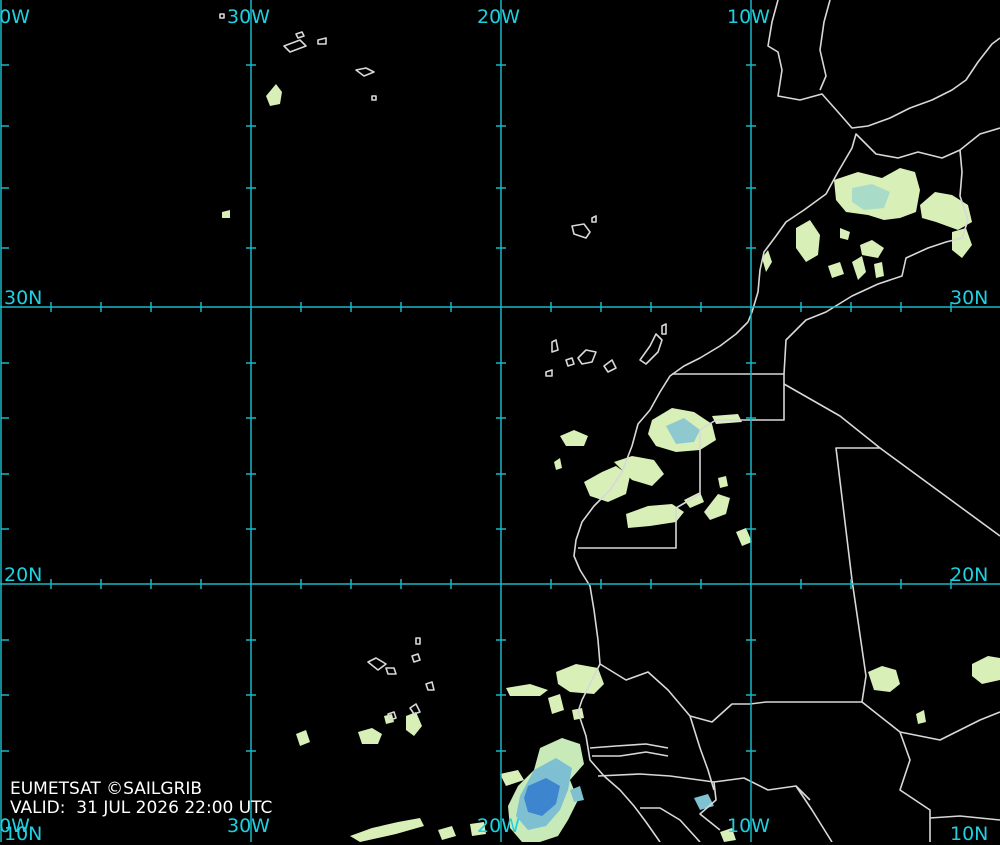 Image resolution: width=1000 pixels, height=845 pixels. What do you see at coordinates (248, 17) in the screenshot?
I see `meridian-label-30w-top: 30W` at bounding box center [248, 17].